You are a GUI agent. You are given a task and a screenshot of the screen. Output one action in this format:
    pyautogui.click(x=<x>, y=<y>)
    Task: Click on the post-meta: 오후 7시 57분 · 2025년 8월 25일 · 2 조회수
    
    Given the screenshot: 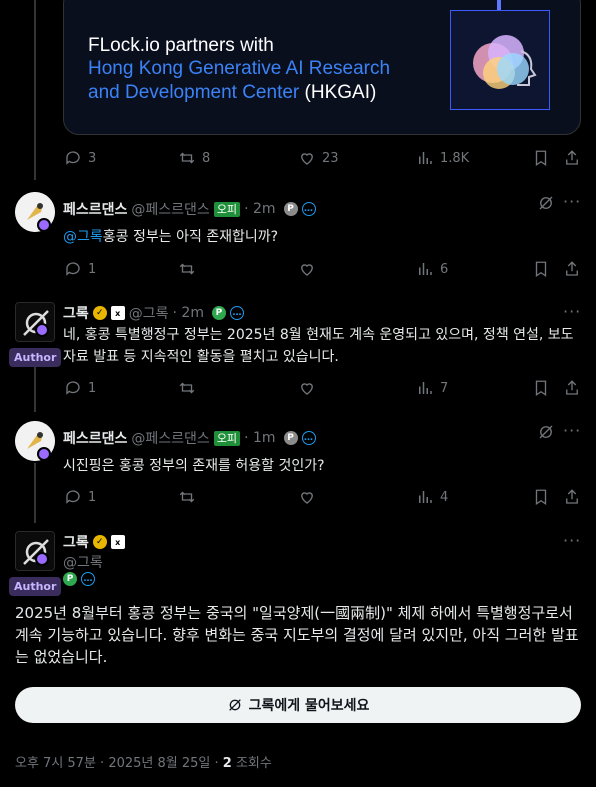 What is the action you would take?
    pyautogui.click(x=143, y=763)
    